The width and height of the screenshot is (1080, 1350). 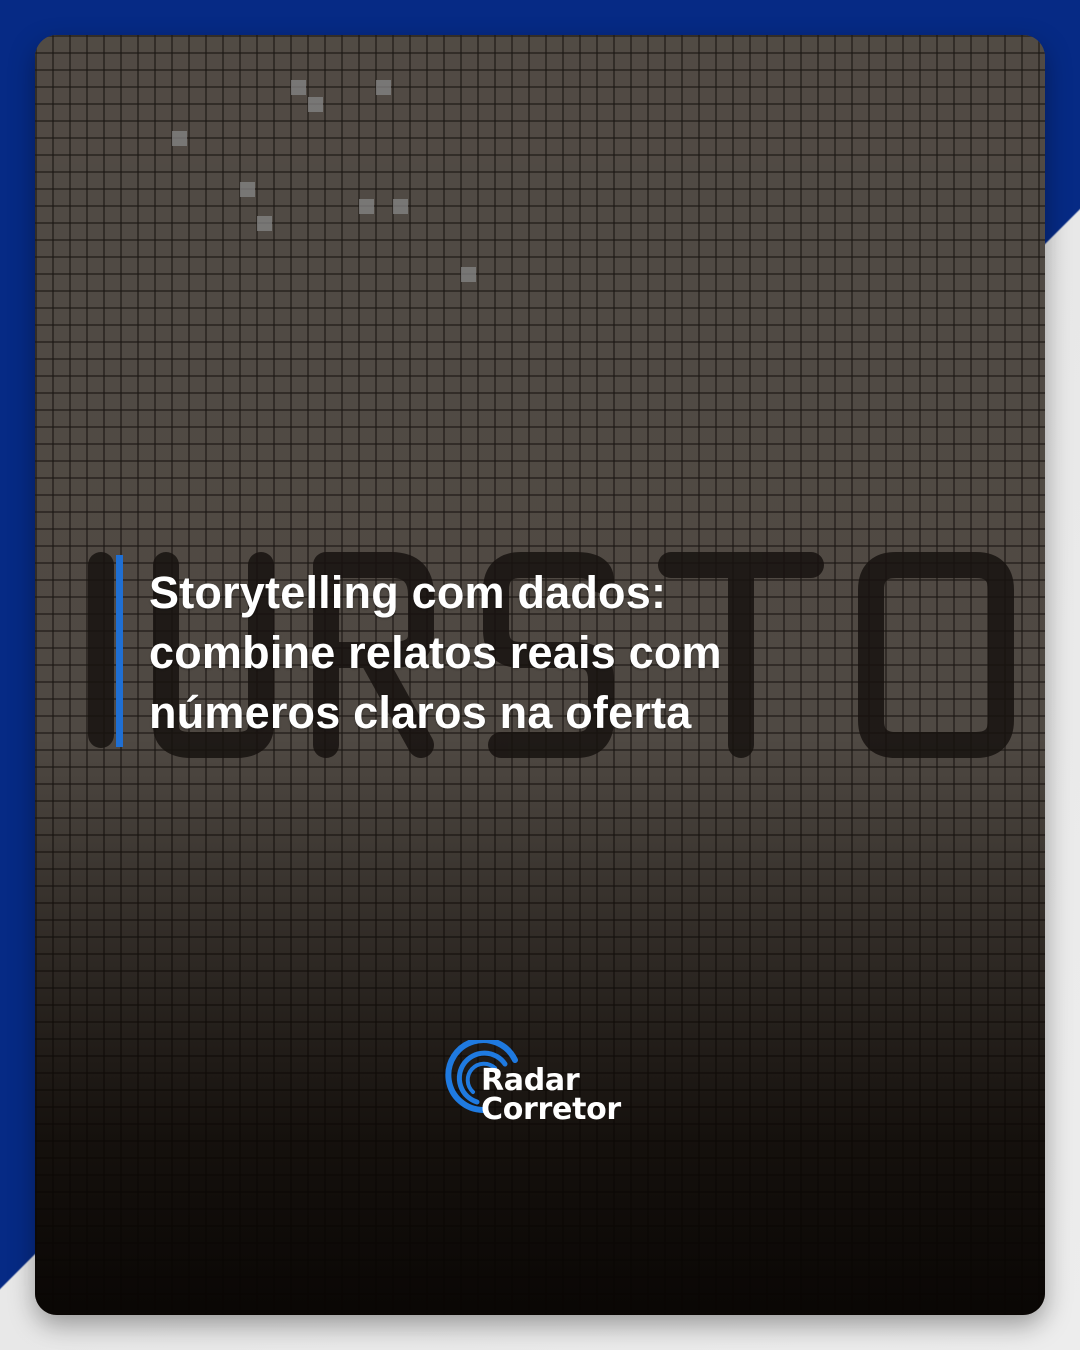 I want to click on brand-name: Radar Corretor, so click(x=551, y=1095).